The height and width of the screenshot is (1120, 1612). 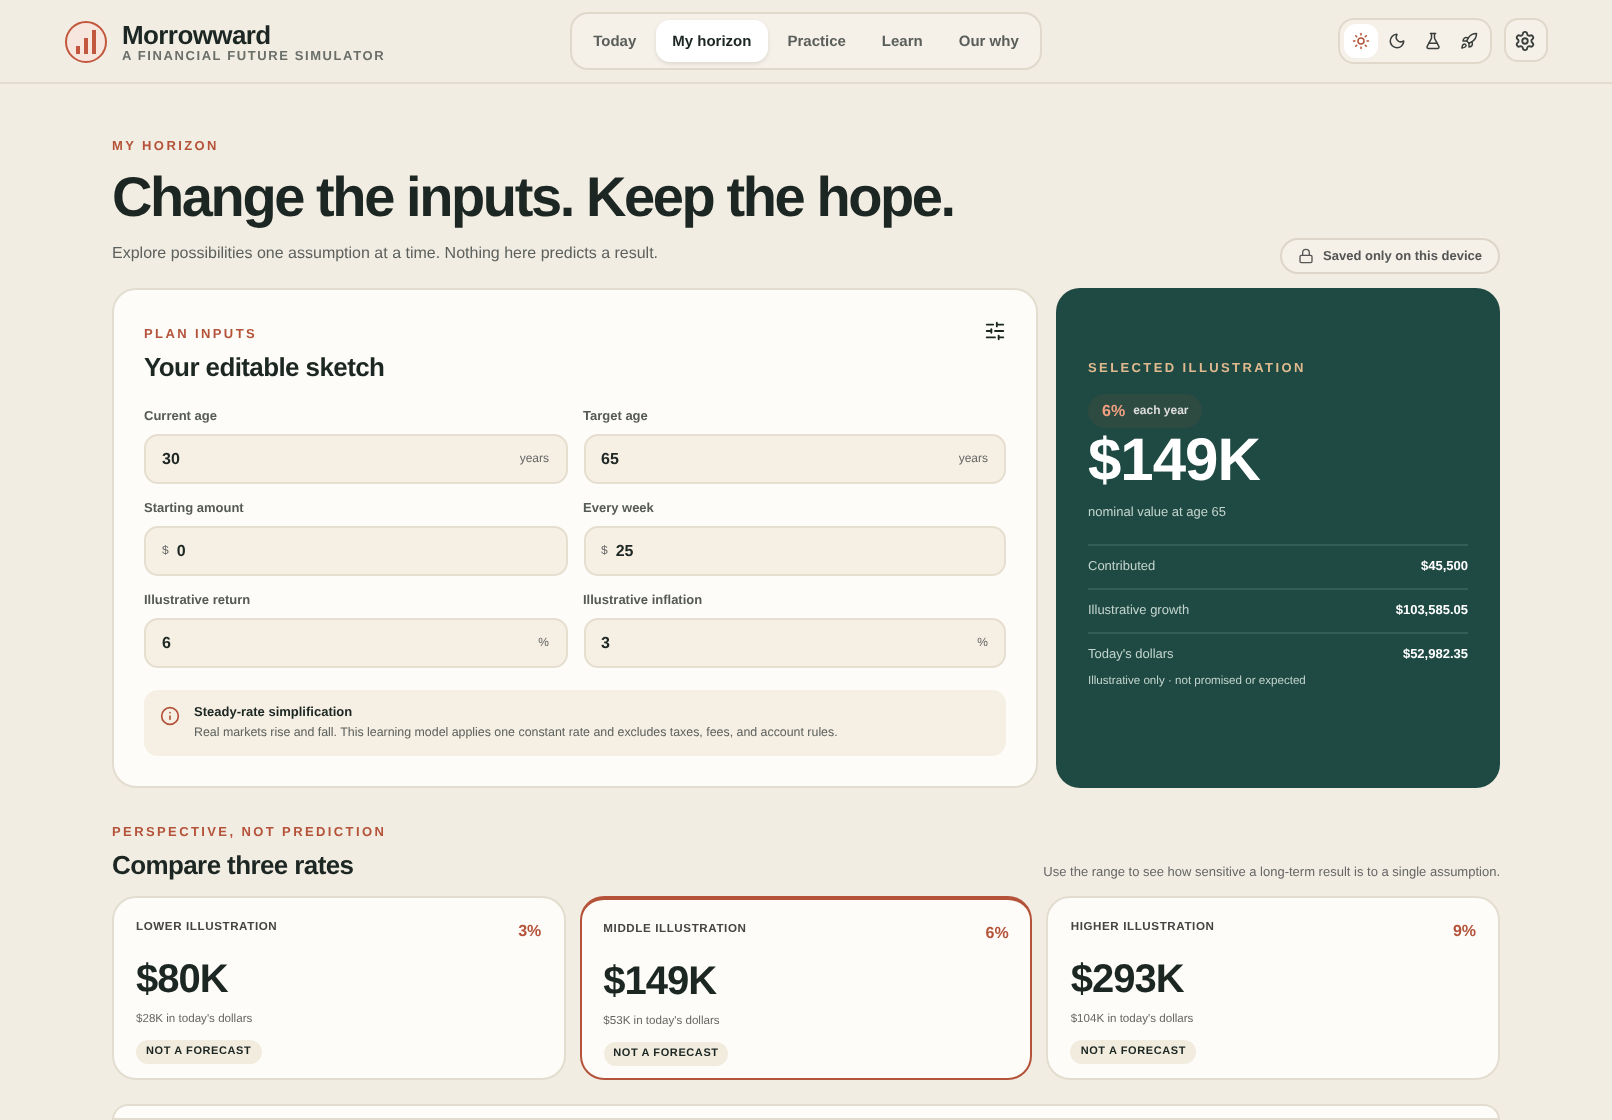 What do you see at coordinates (661, 982) in the screenshot?
I see `card-amount: $149K` at bounding box center [661, 982].